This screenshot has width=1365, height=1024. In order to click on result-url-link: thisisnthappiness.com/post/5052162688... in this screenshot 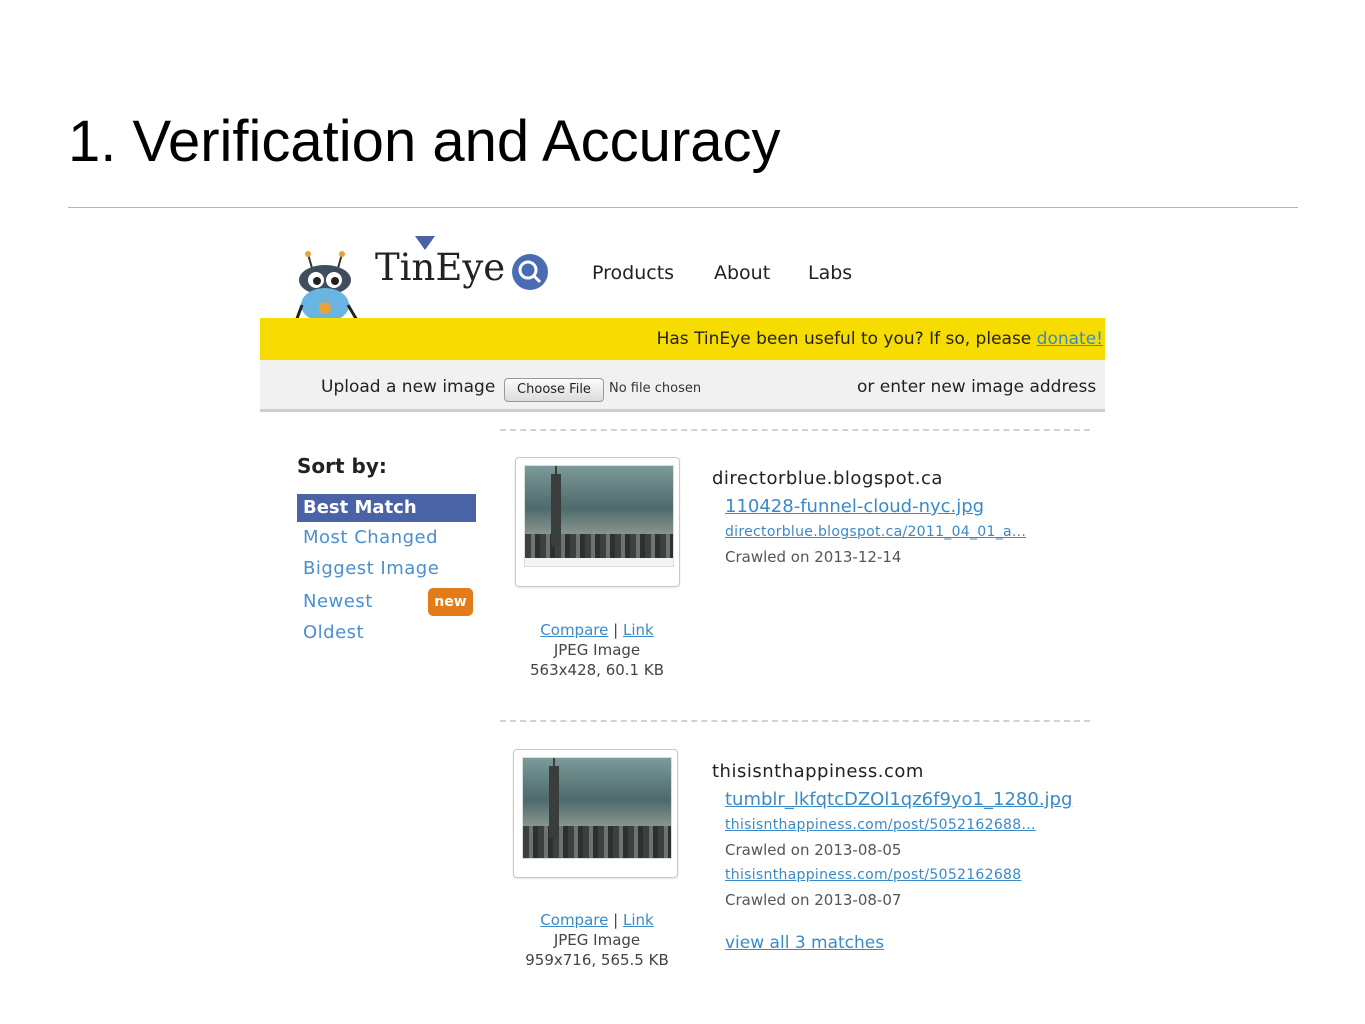, I will do `click(880, 825)`.